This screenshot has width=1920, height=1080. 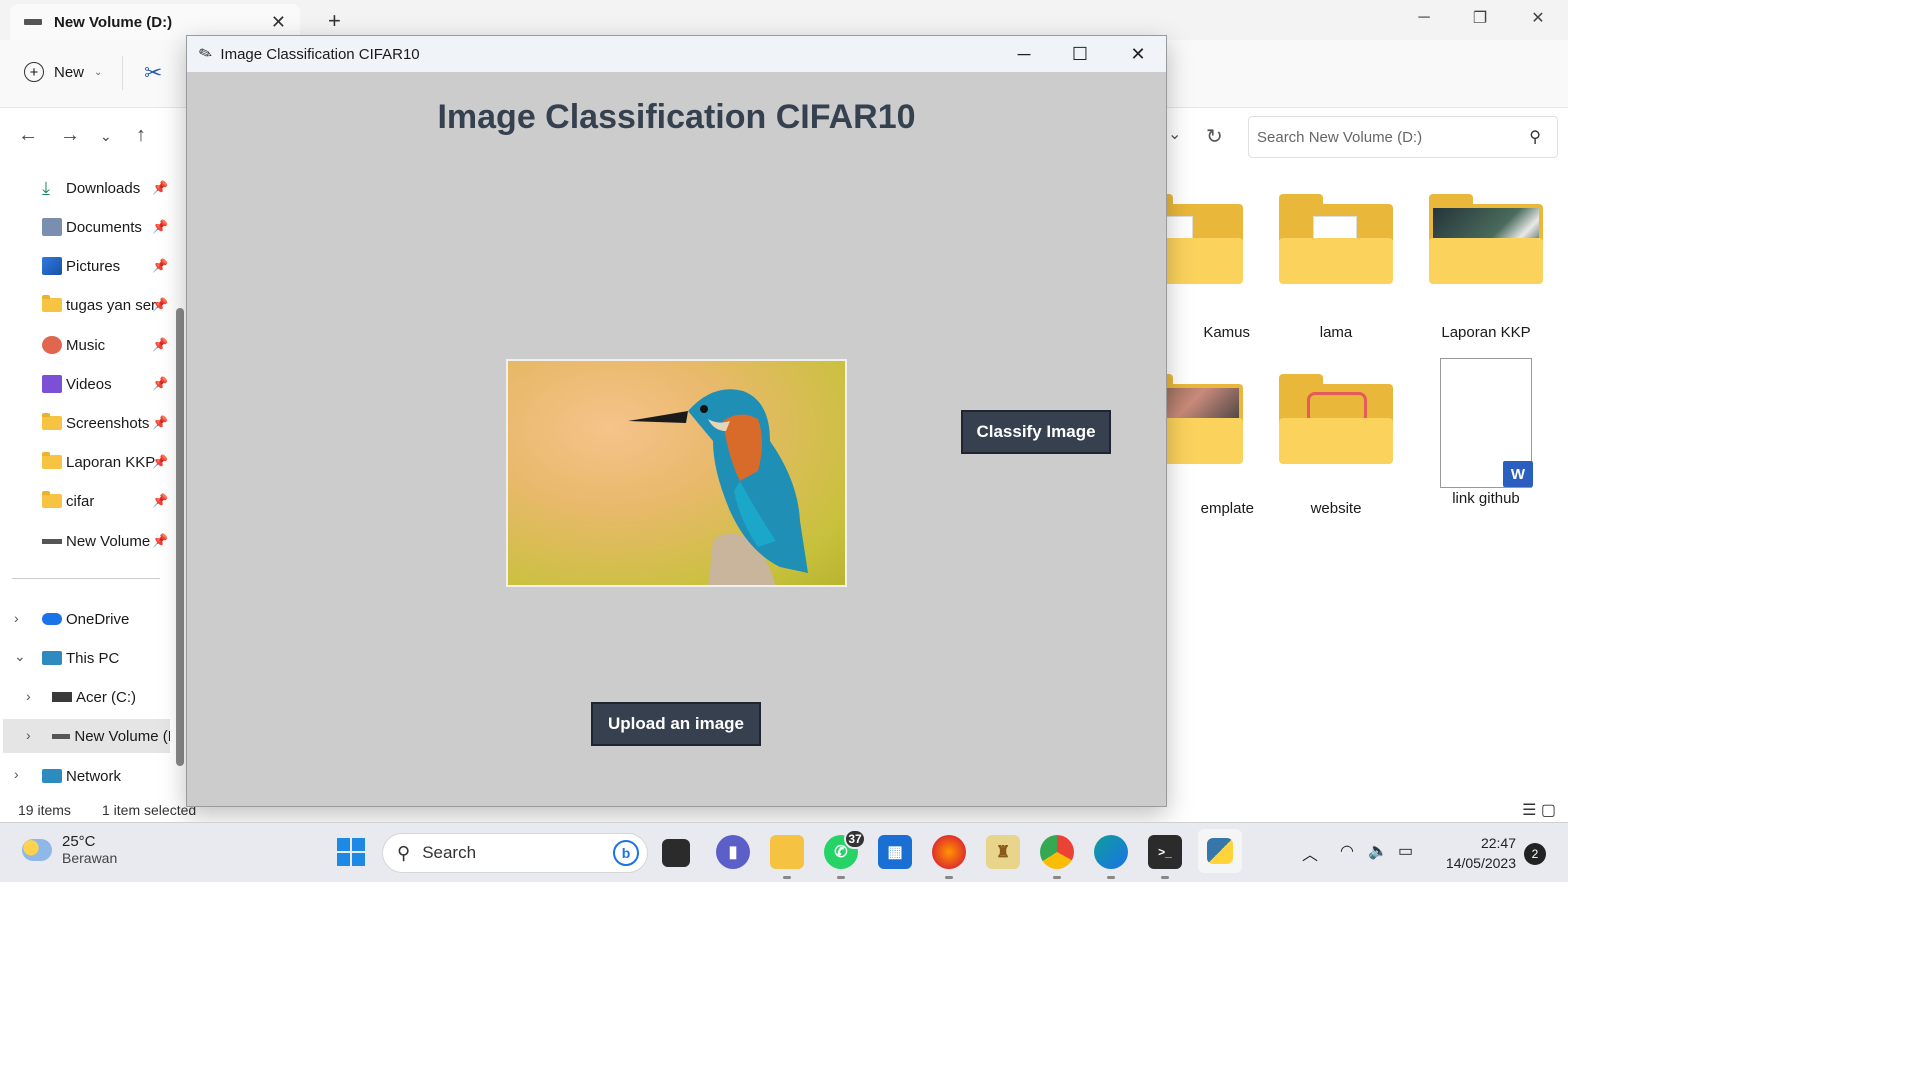 What do you see at coordinates (1498, 843) in the screenshot?
I see `time: 22:47` at bounding box center [1498, 843].